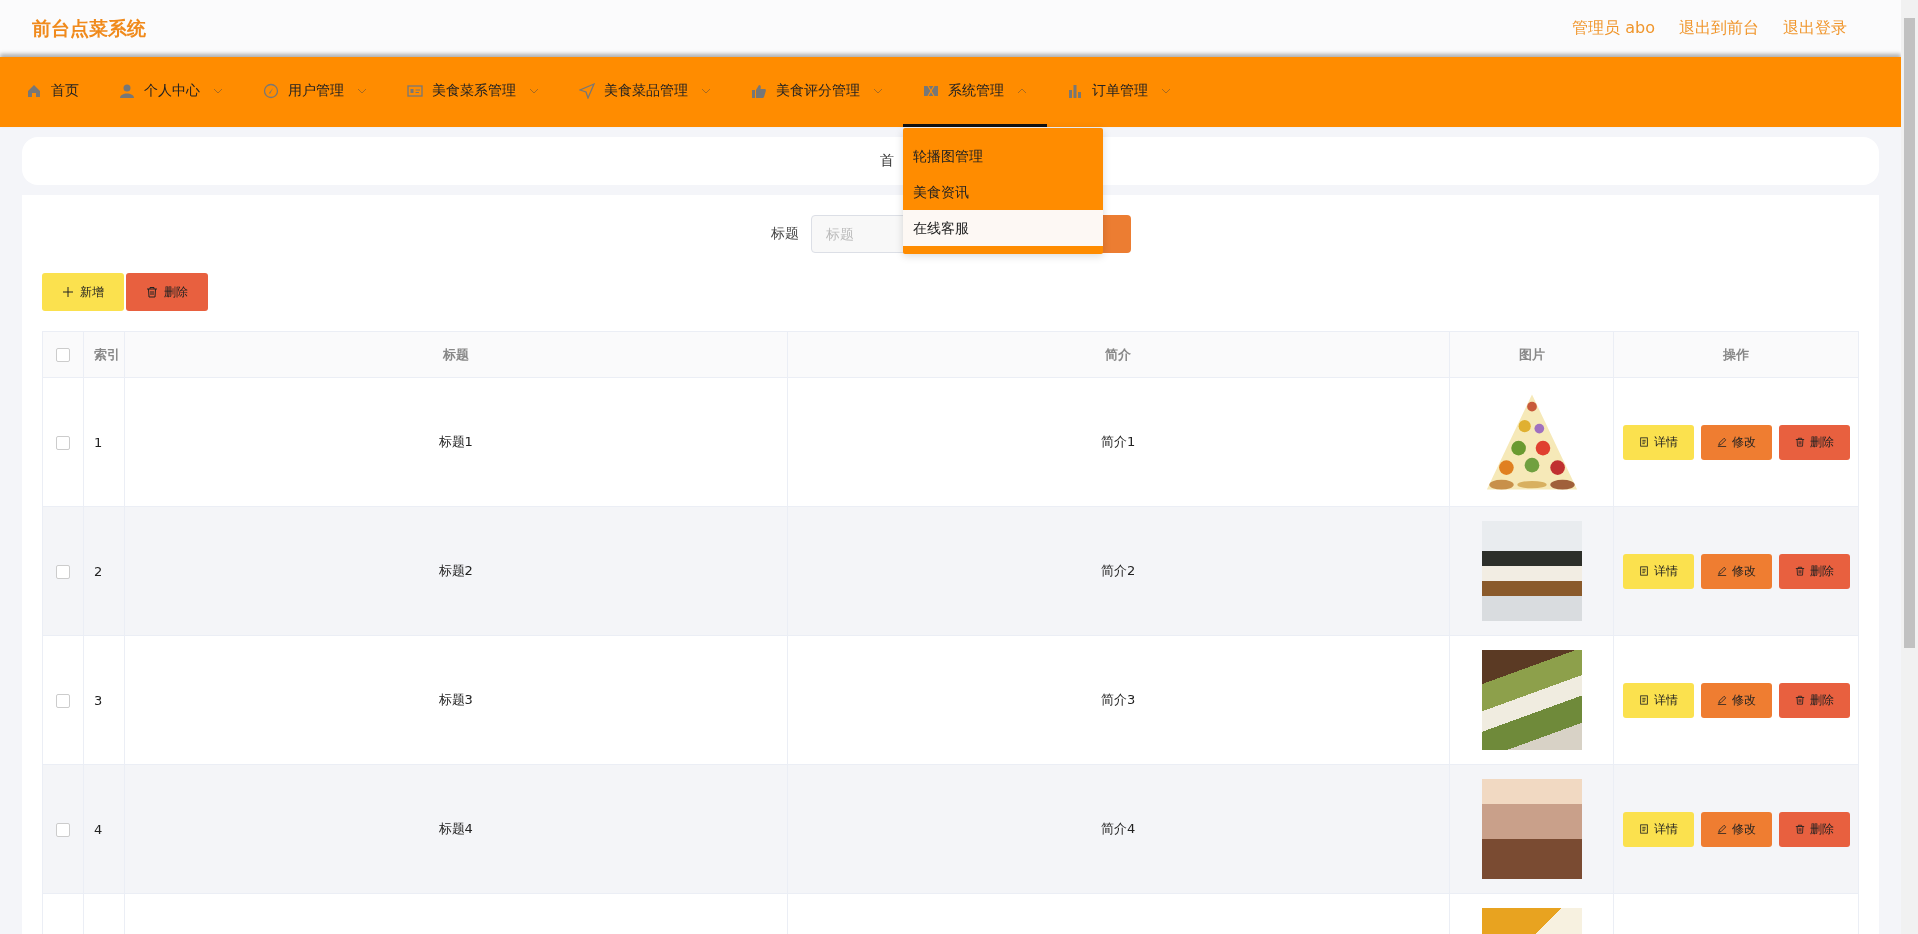  Describe the element at coordinates (34, 90) in the screenshot. I see `home-icon` at that location.